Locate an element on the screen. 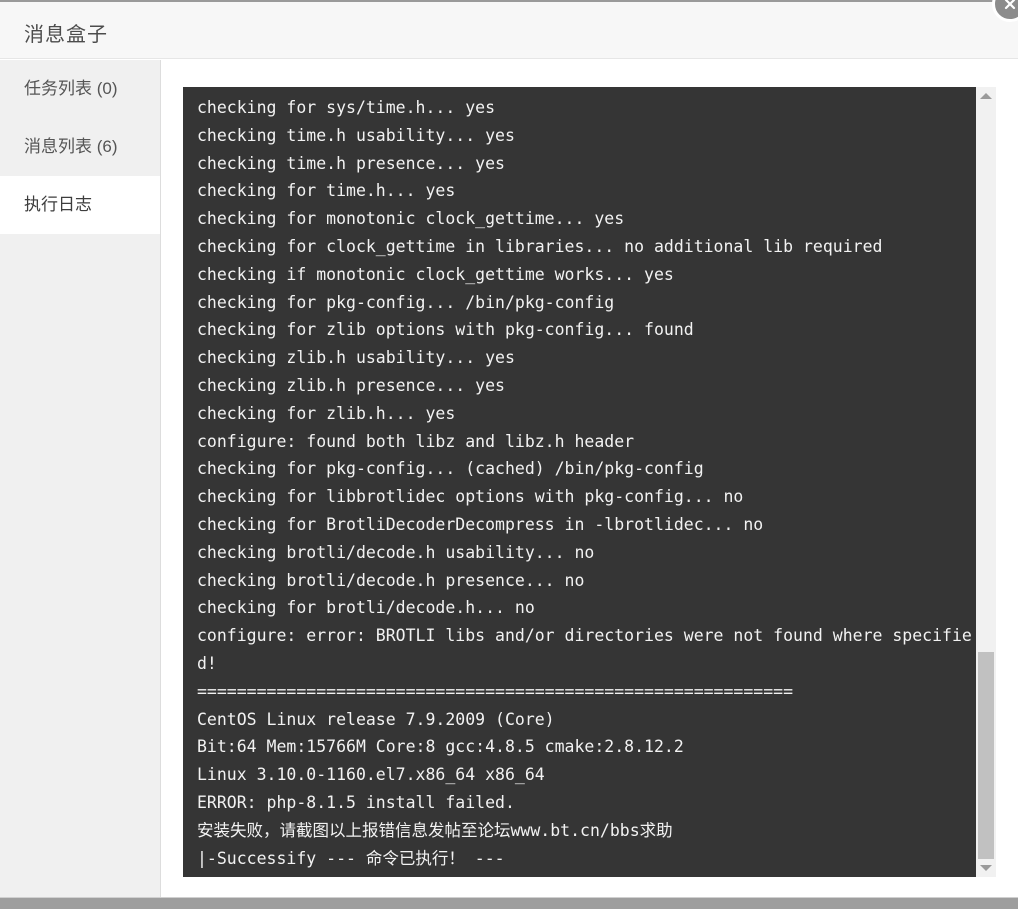 The width and height of the screenshot is (1018, 909). log-scrollbar is located at coordinates (986, 482).